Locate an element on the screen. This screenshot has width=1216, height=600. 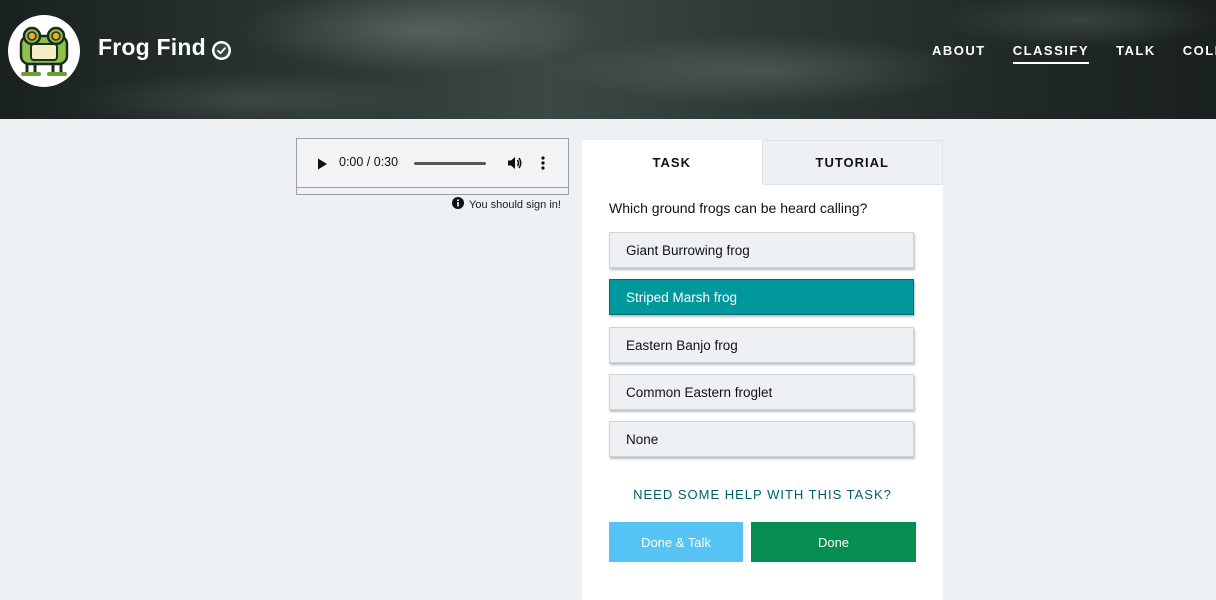
answer-option: Eastern Banjo frog is located at coordinates (761, 345).